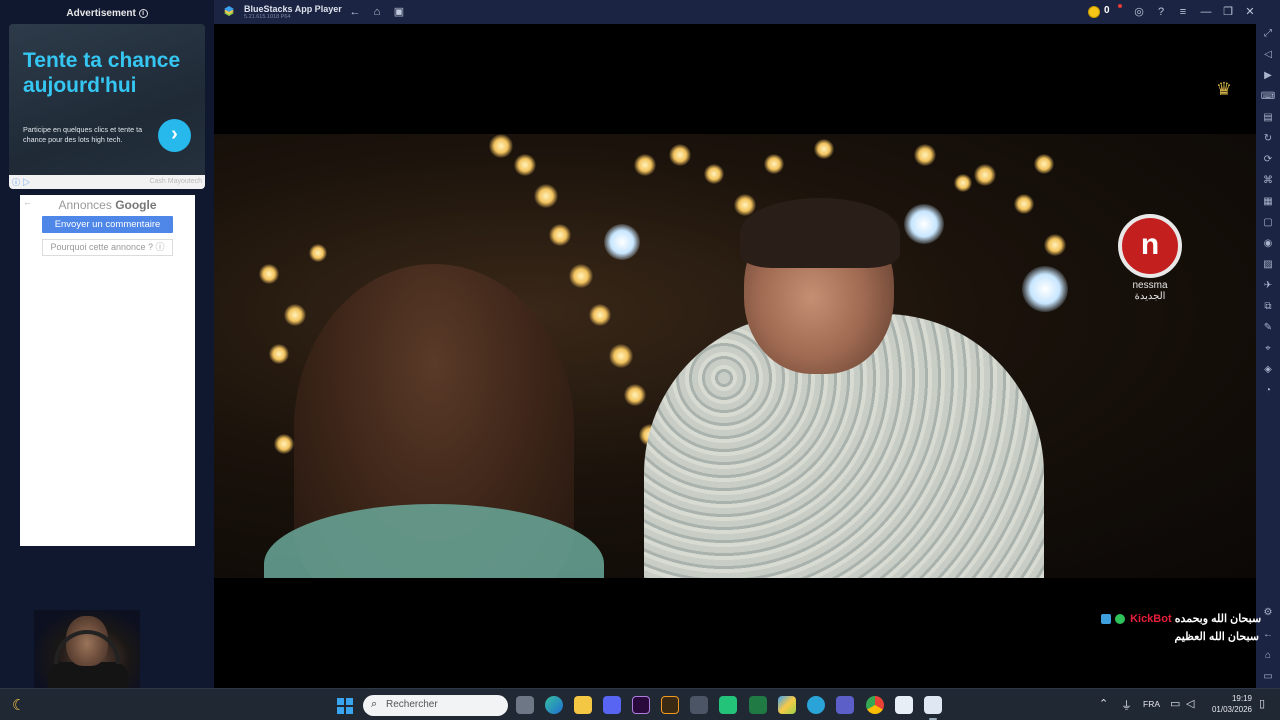 This screenshot has height=720, width=1280. I want to click on media-icon: ▤, so click(1268, 118).